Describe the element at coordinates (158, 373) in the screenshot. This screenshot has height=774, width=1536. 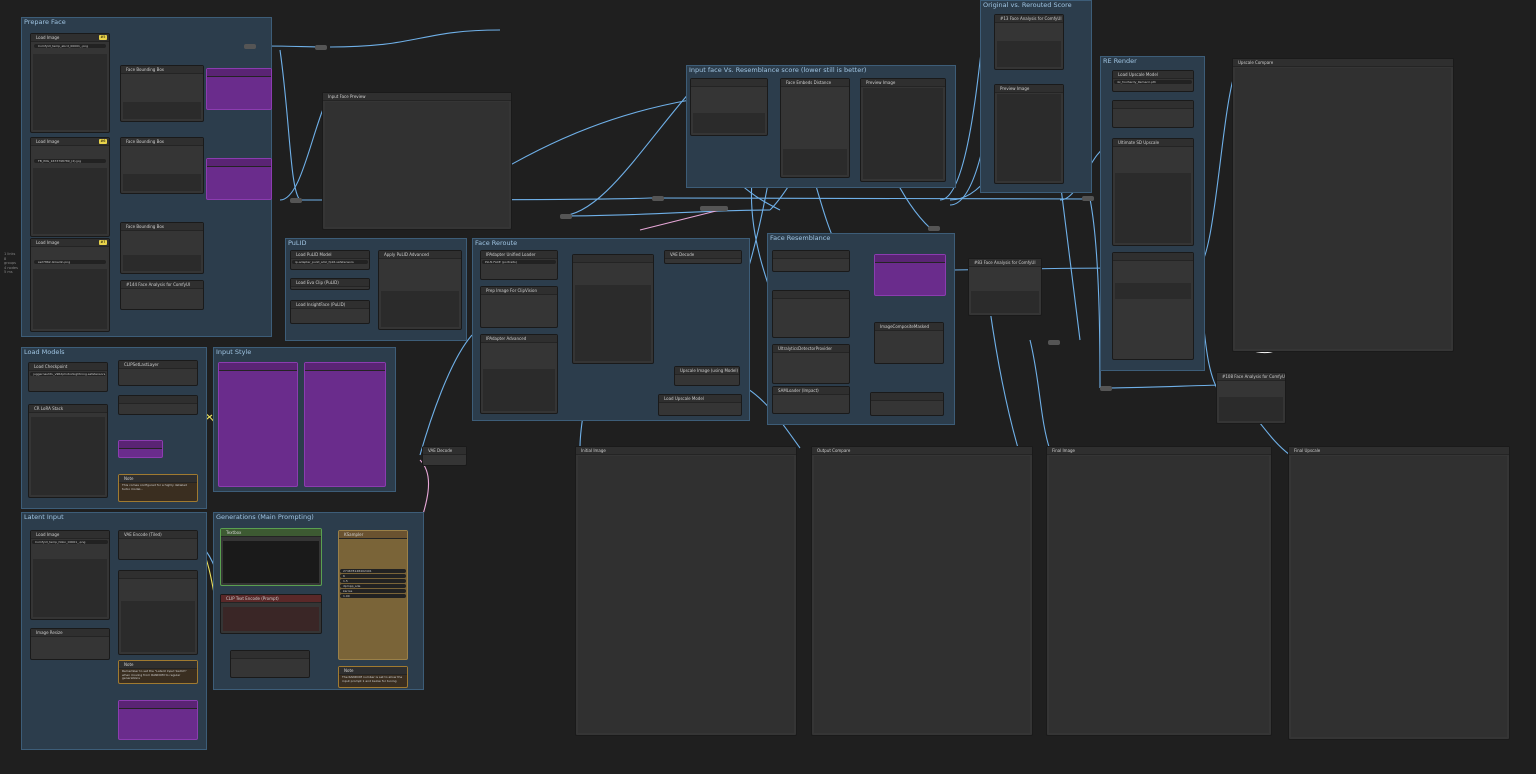
I see `clip-set-last-layer-node: CLIPSetLastLayer` at that location.